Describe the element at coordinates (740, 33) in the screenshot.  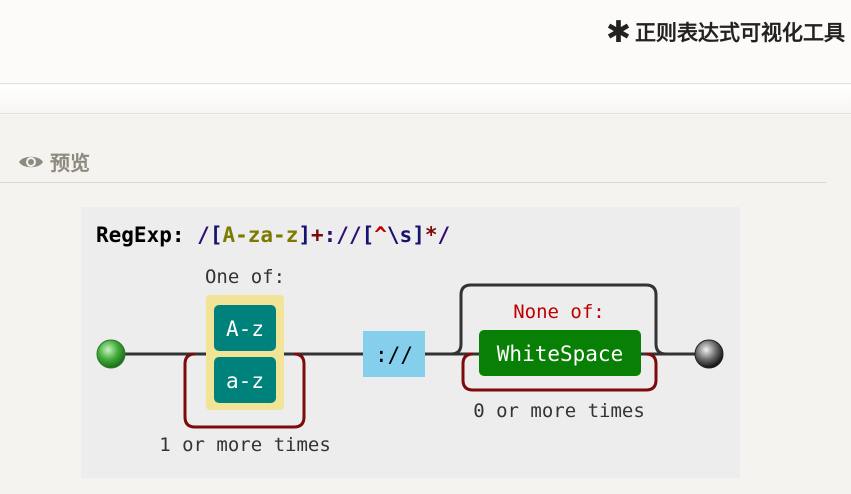
I see `app-title-text: 正则表达式可视化工具` at that location.